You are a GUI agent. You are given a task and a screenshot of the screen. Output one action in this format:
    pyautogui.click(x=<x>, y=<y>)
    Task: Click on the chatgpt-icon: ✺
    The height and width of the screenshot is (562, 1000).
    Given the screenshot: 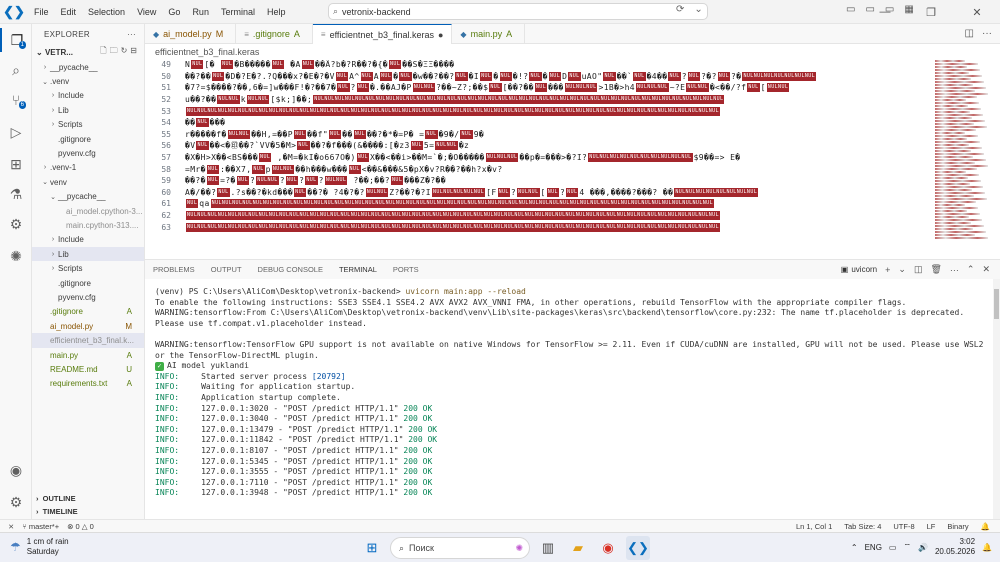 What is the action you would take?
    pyautogui.click(x=16, y=256)
    